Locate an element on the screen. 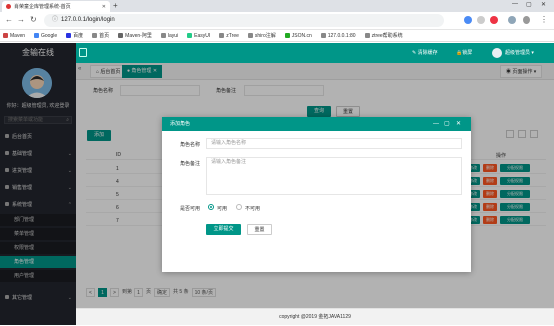 The width and height of the screenshot is (554, 326). bookmark-item: layui is located at coordinates (169, 35).